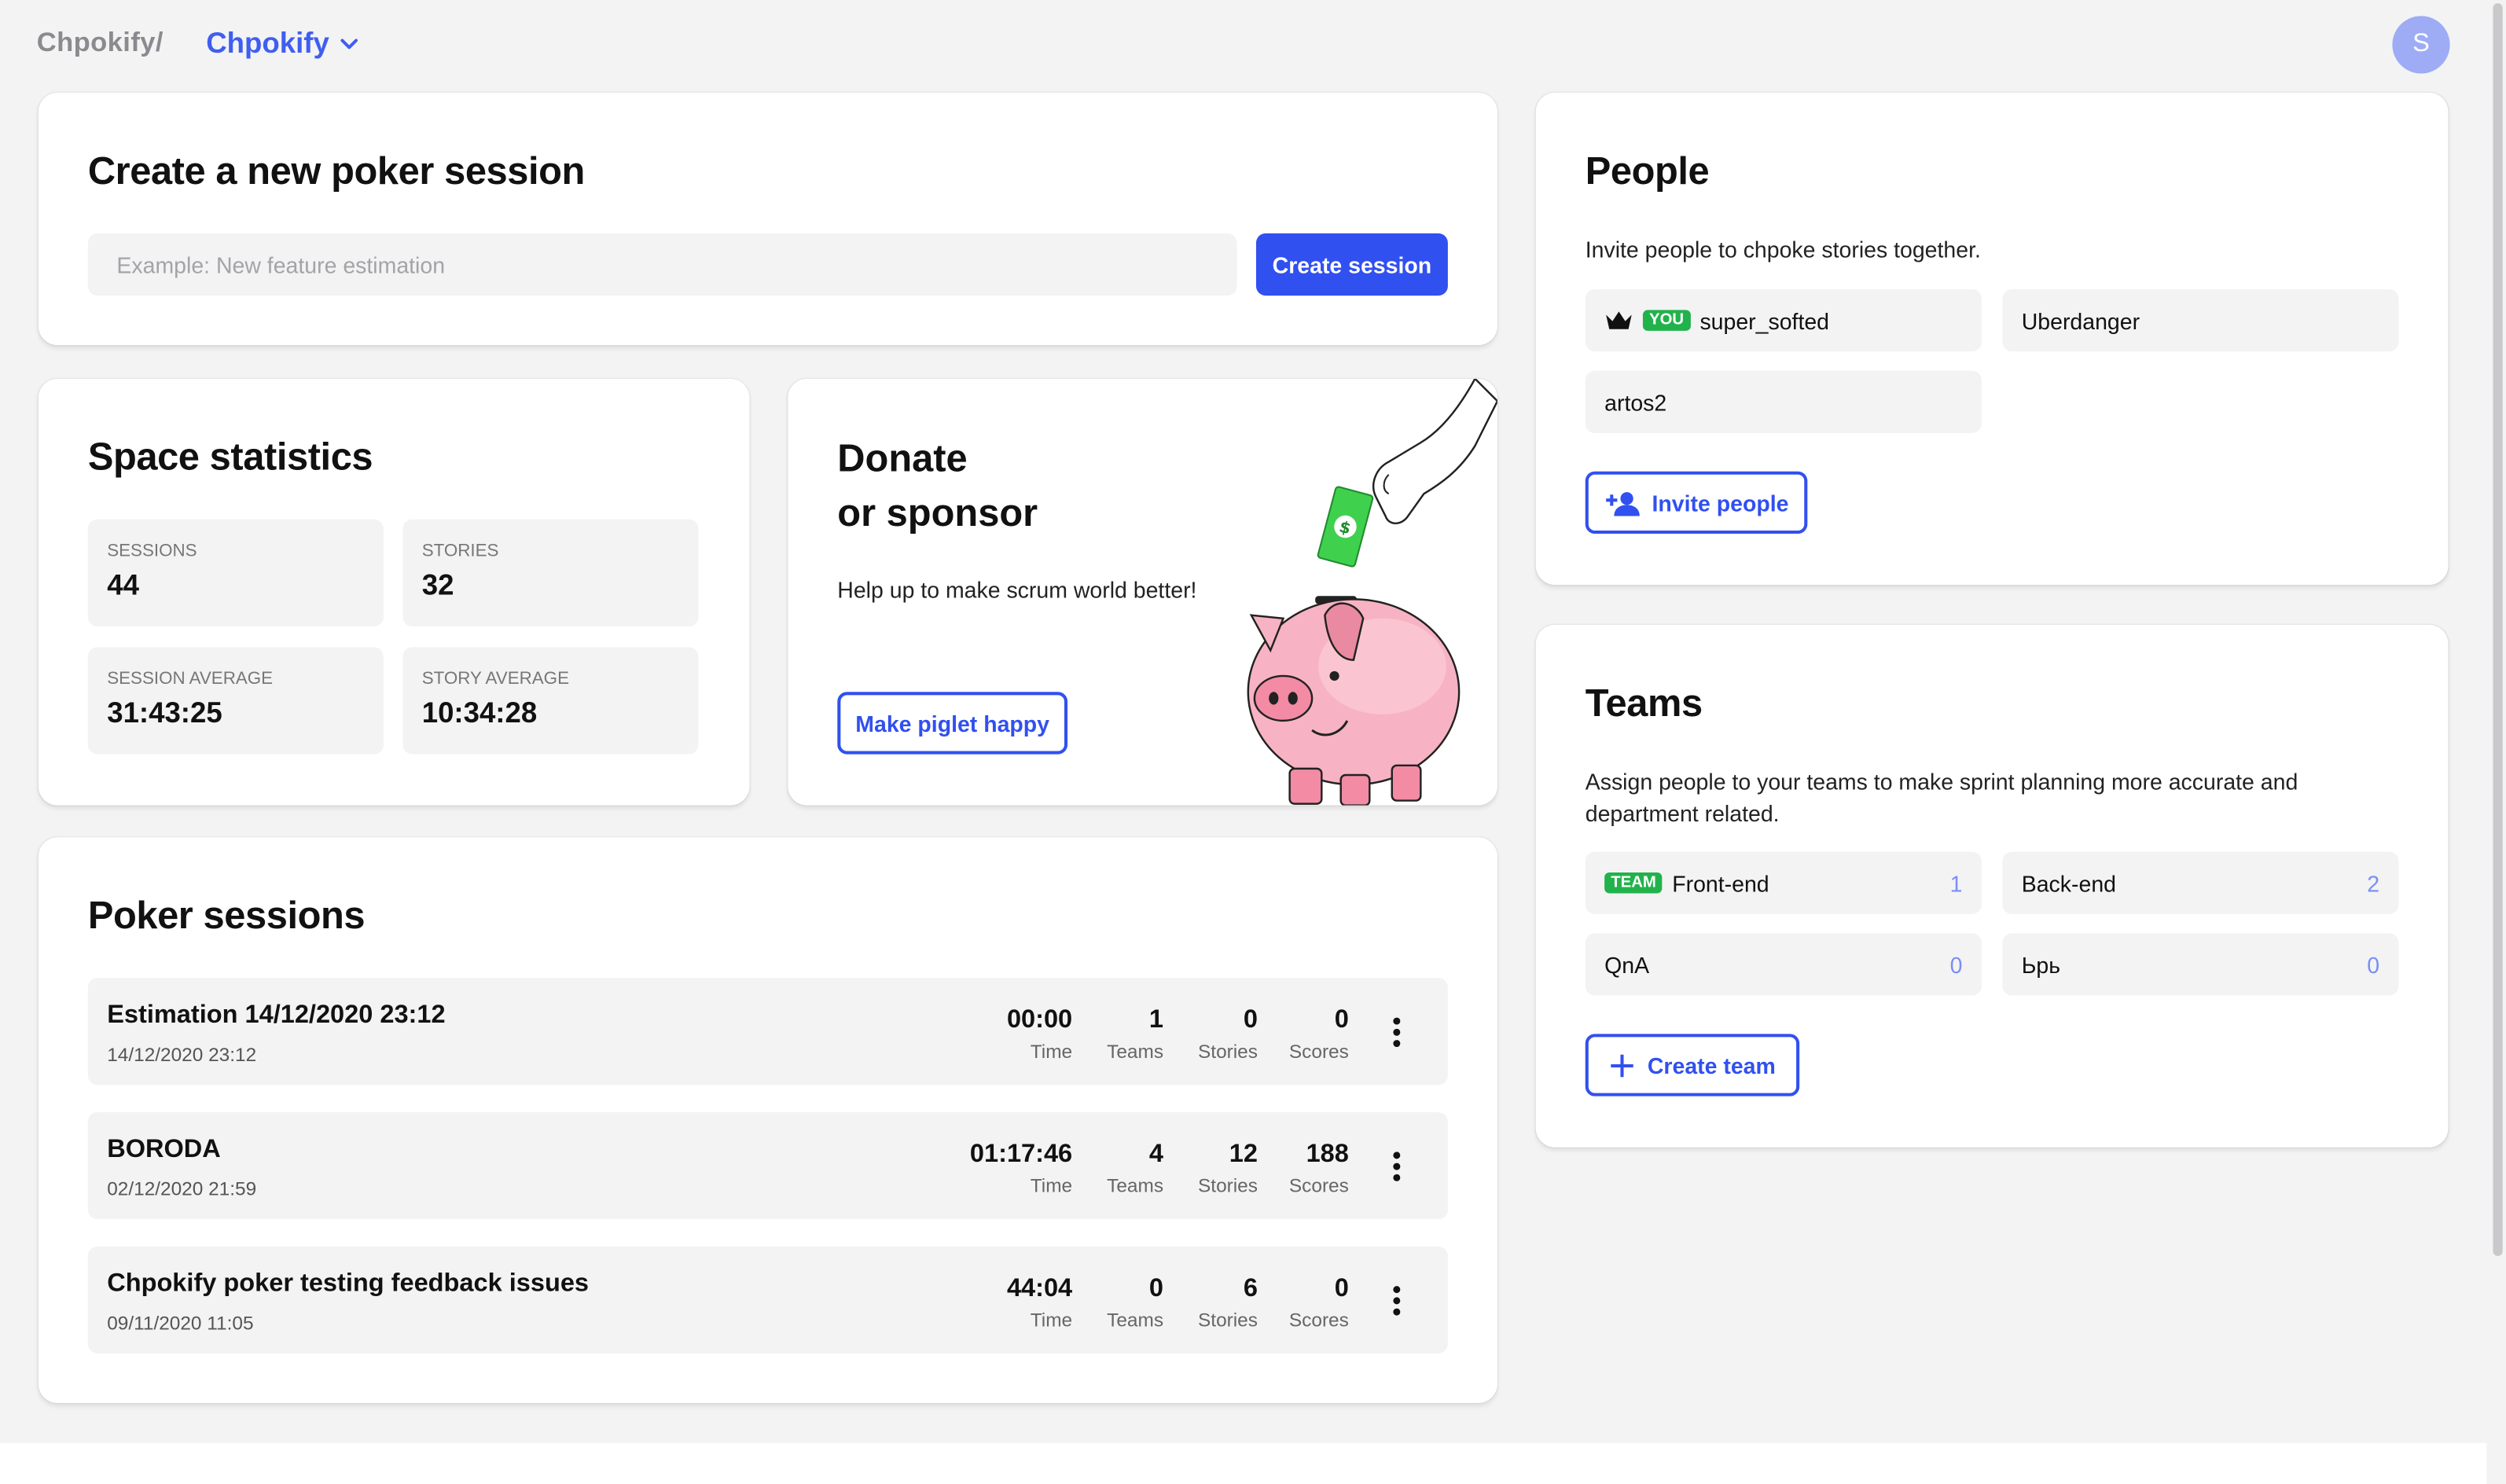  Describe the element at coordinates (164, 1150) in the screenshot. I see `session-title: BORODA` at that location.